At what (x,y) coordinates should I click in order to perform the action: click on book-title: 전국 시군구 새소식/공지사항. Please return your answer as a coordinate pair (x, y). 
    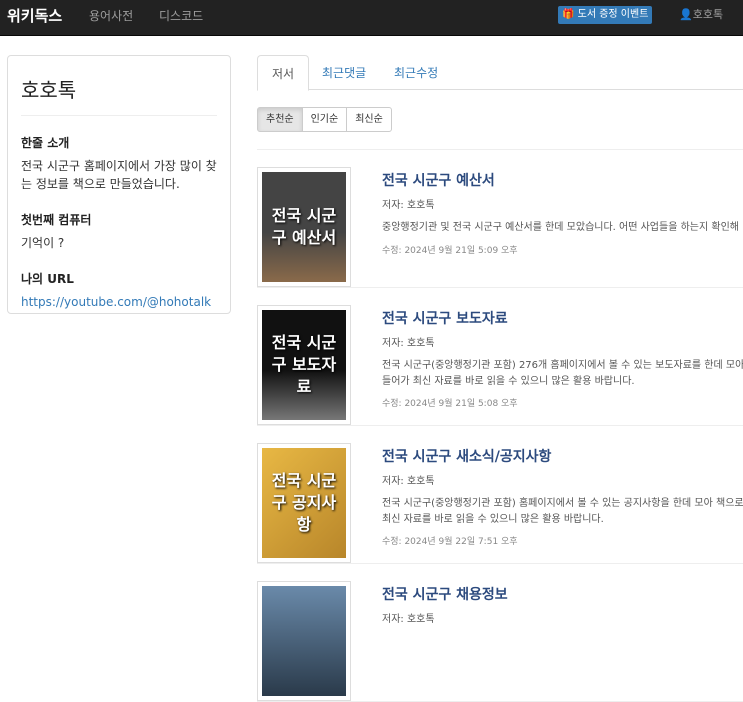
    Looking at the image, I should click on (466, 456).